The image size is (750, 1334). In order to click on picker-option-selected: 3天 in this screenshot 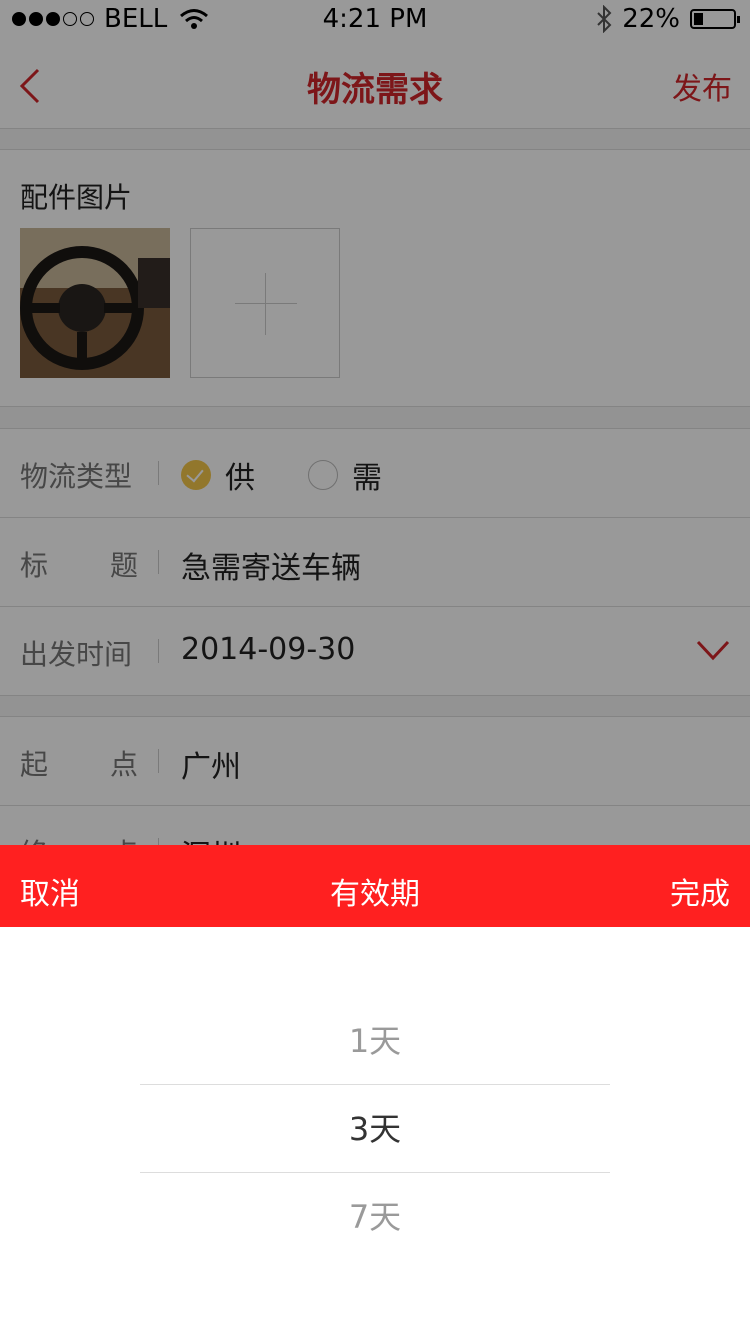, I will do `click(375, 1129)`.